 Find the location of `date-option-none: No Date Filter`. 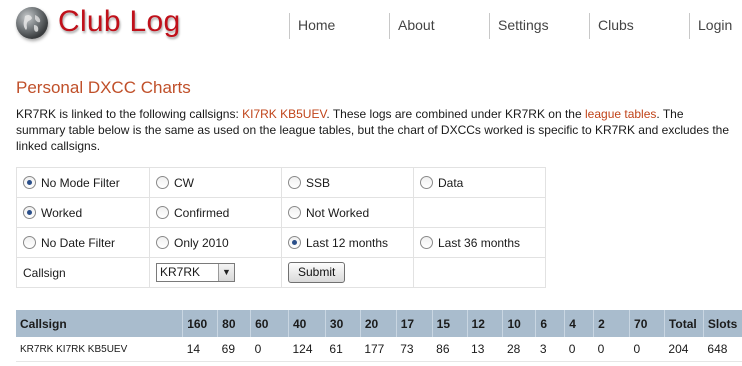

date-option-none: No Date Filter is located at coordinates (83, 242).